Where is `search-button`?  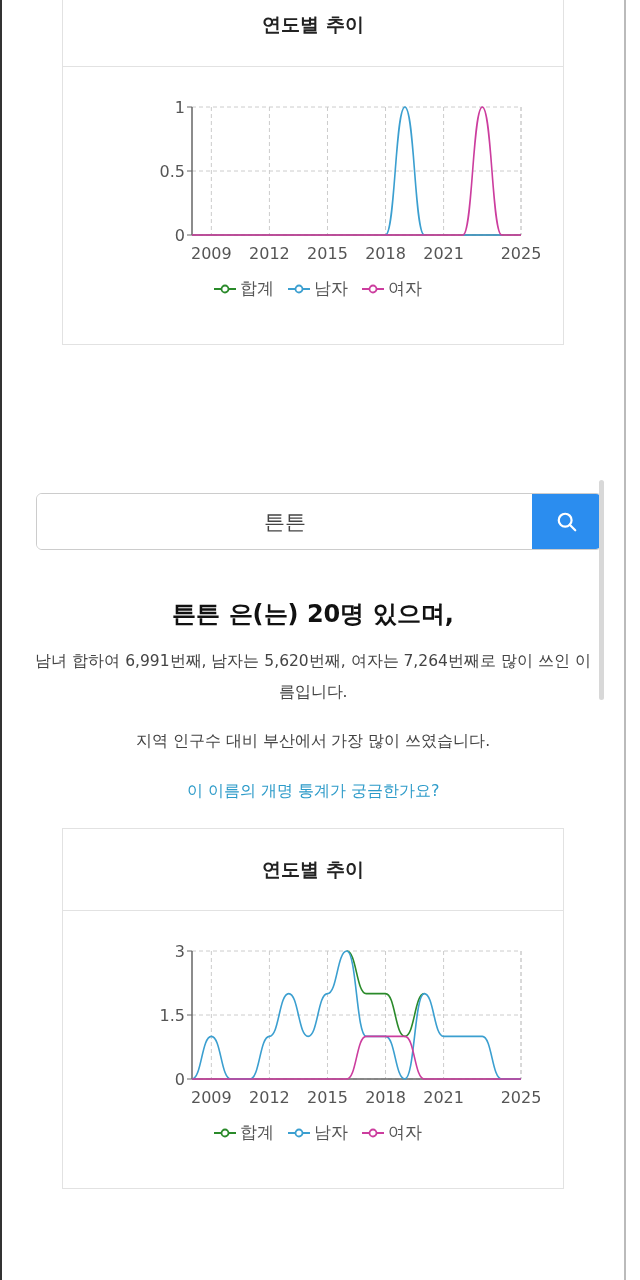
search-button is located at coordinates (566, 521).